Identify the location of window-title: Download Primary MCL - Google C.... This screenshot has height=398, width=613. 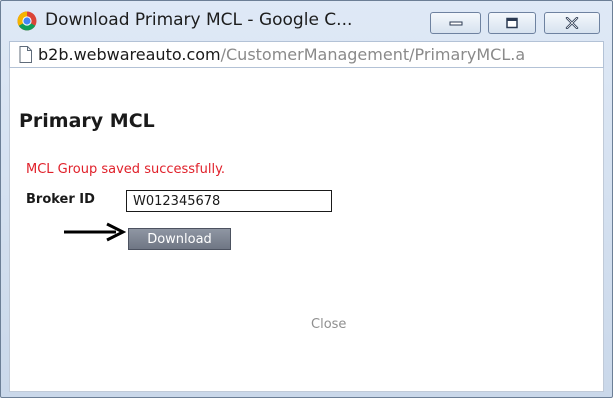
(199, 20).